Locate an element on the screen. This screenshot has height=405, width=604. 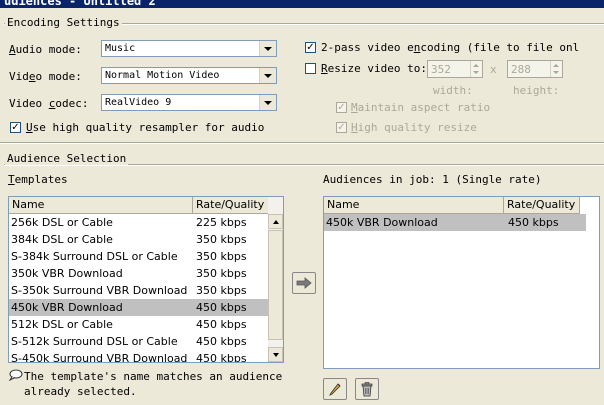
video-mode-dropdown-button is located at coordinates (267, 75).